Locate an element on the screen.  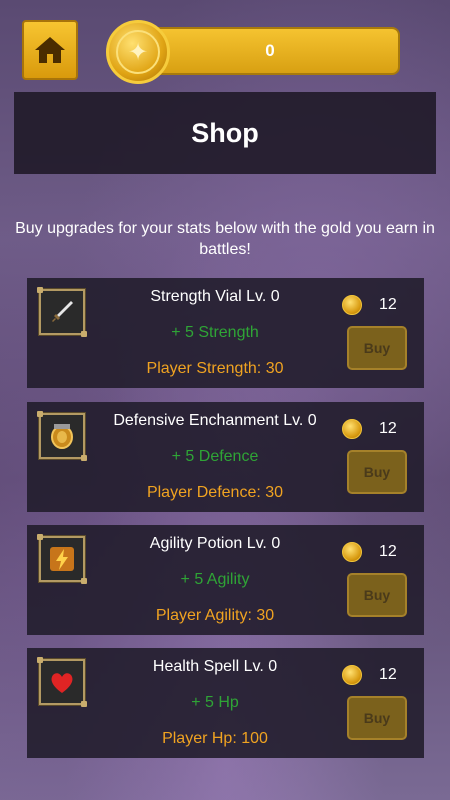
heart-icon is located at coordinates (62, 682).